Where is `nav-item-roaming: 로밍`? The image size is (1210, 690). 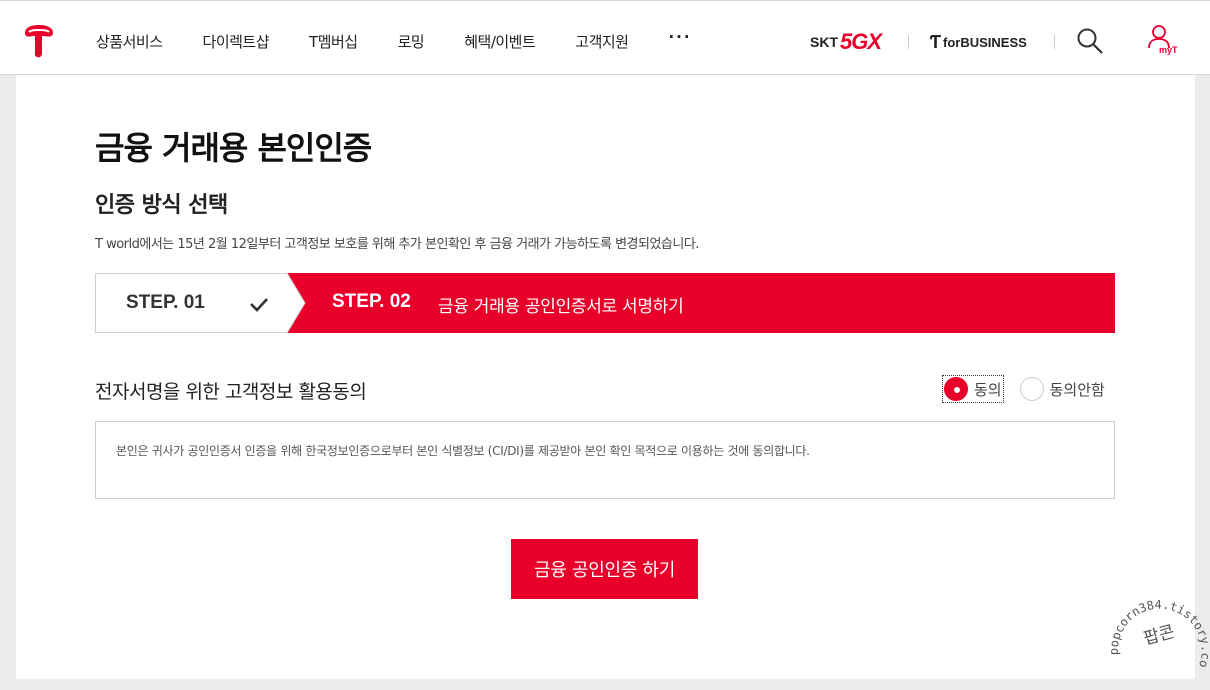 nav-item-roaming: 로밍 is located at coordinates (411, 41).